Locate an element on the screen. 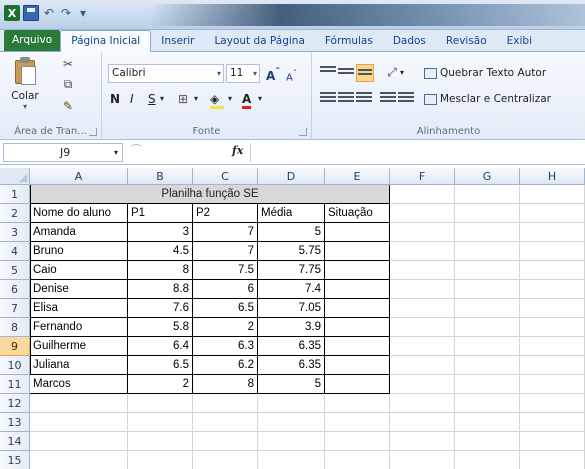  tab-exibicao: Exibi is located at coordinates (519, 41).